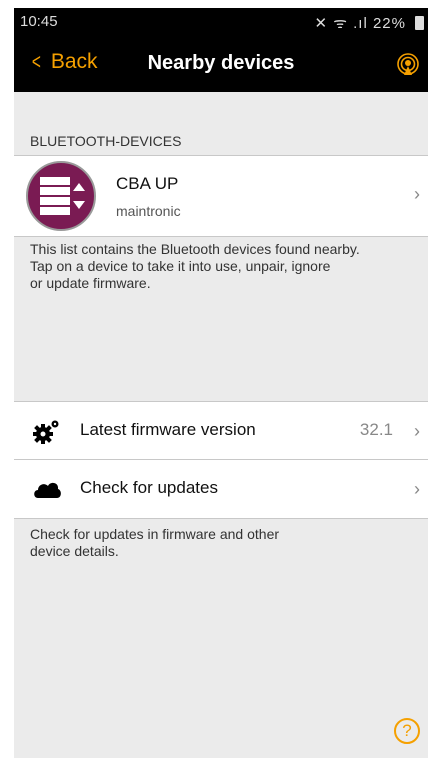 Image resolution: width=428 pixels, height=758 pixels. I want to click on check-updates-row: Check for updates ›, so click(221, 489).